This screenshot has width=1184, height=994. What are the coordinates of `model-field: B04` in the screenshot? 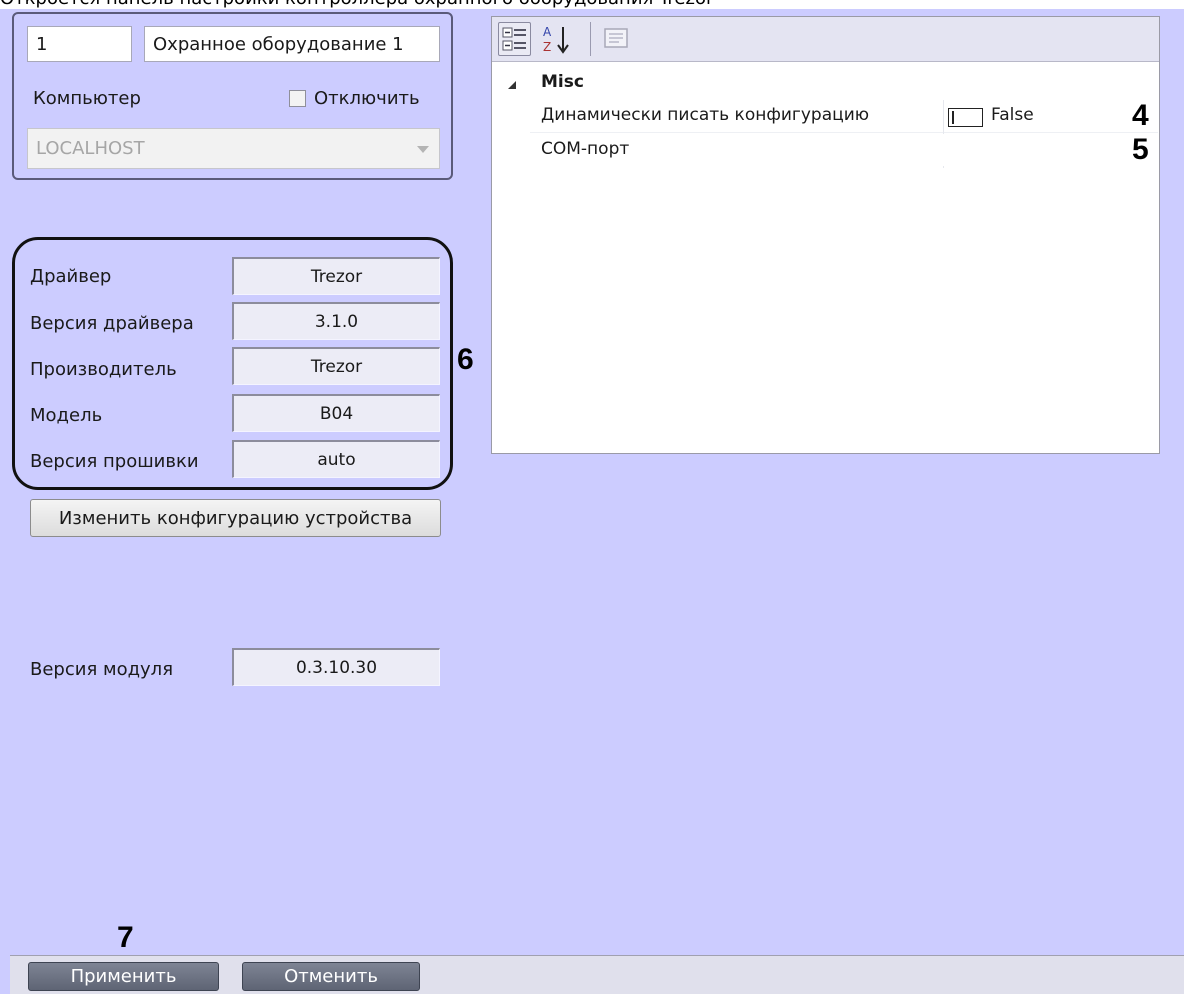 It's located at (336, 413).